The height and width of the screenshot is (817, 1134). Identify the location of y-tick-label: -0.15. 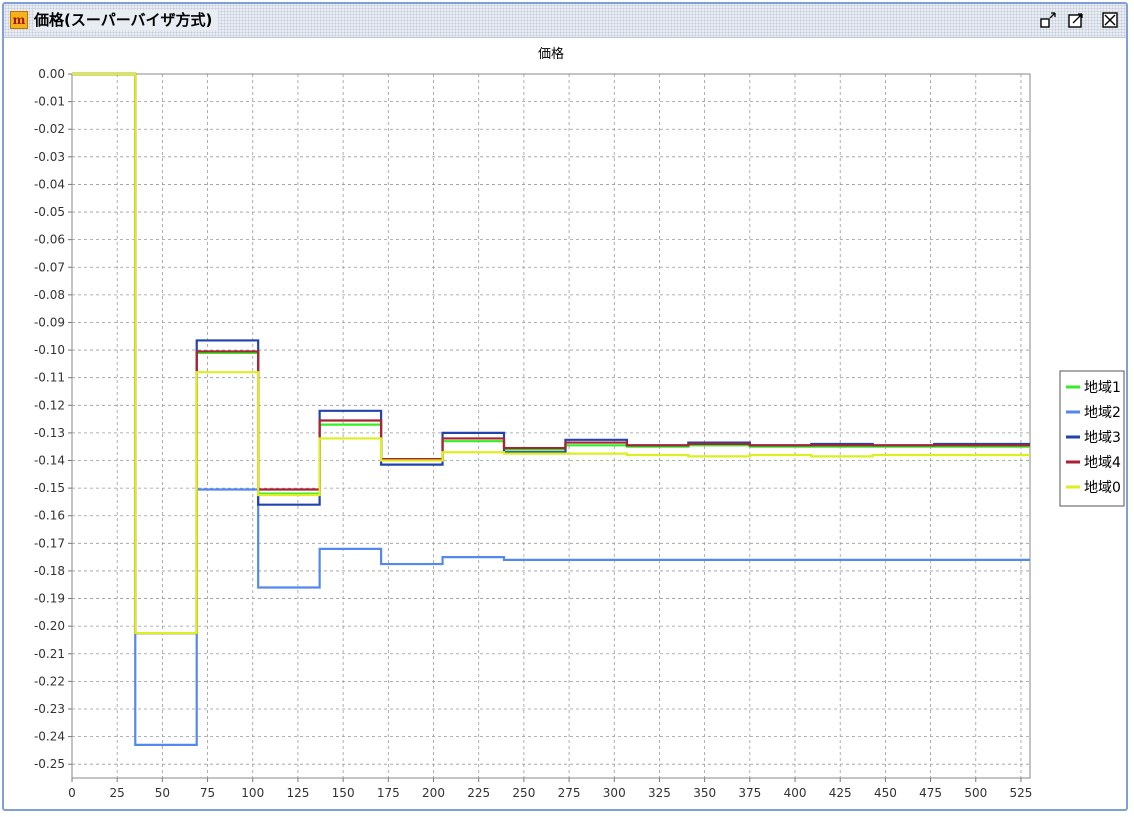
(49, 488).